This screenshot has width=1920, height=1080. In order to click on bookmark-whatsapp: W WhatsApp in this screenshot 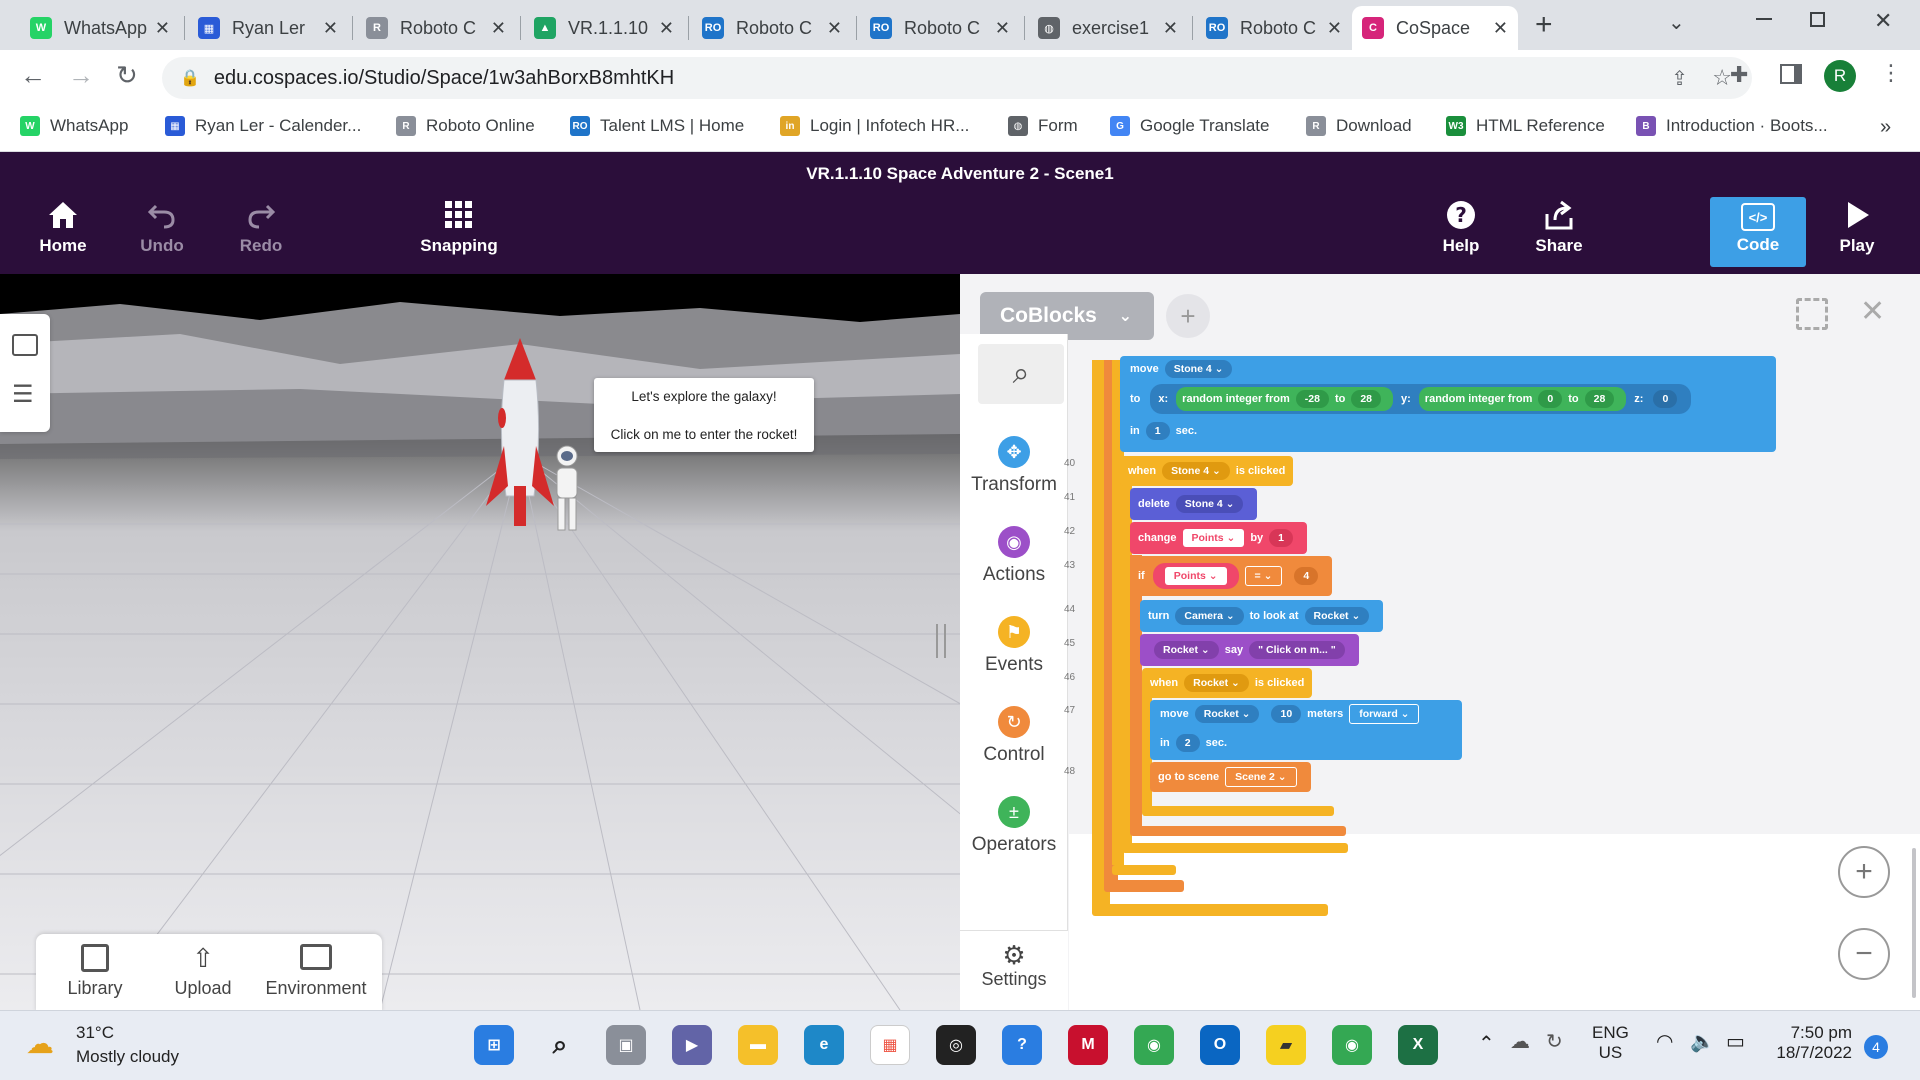, I will do `click(74, 126)`.